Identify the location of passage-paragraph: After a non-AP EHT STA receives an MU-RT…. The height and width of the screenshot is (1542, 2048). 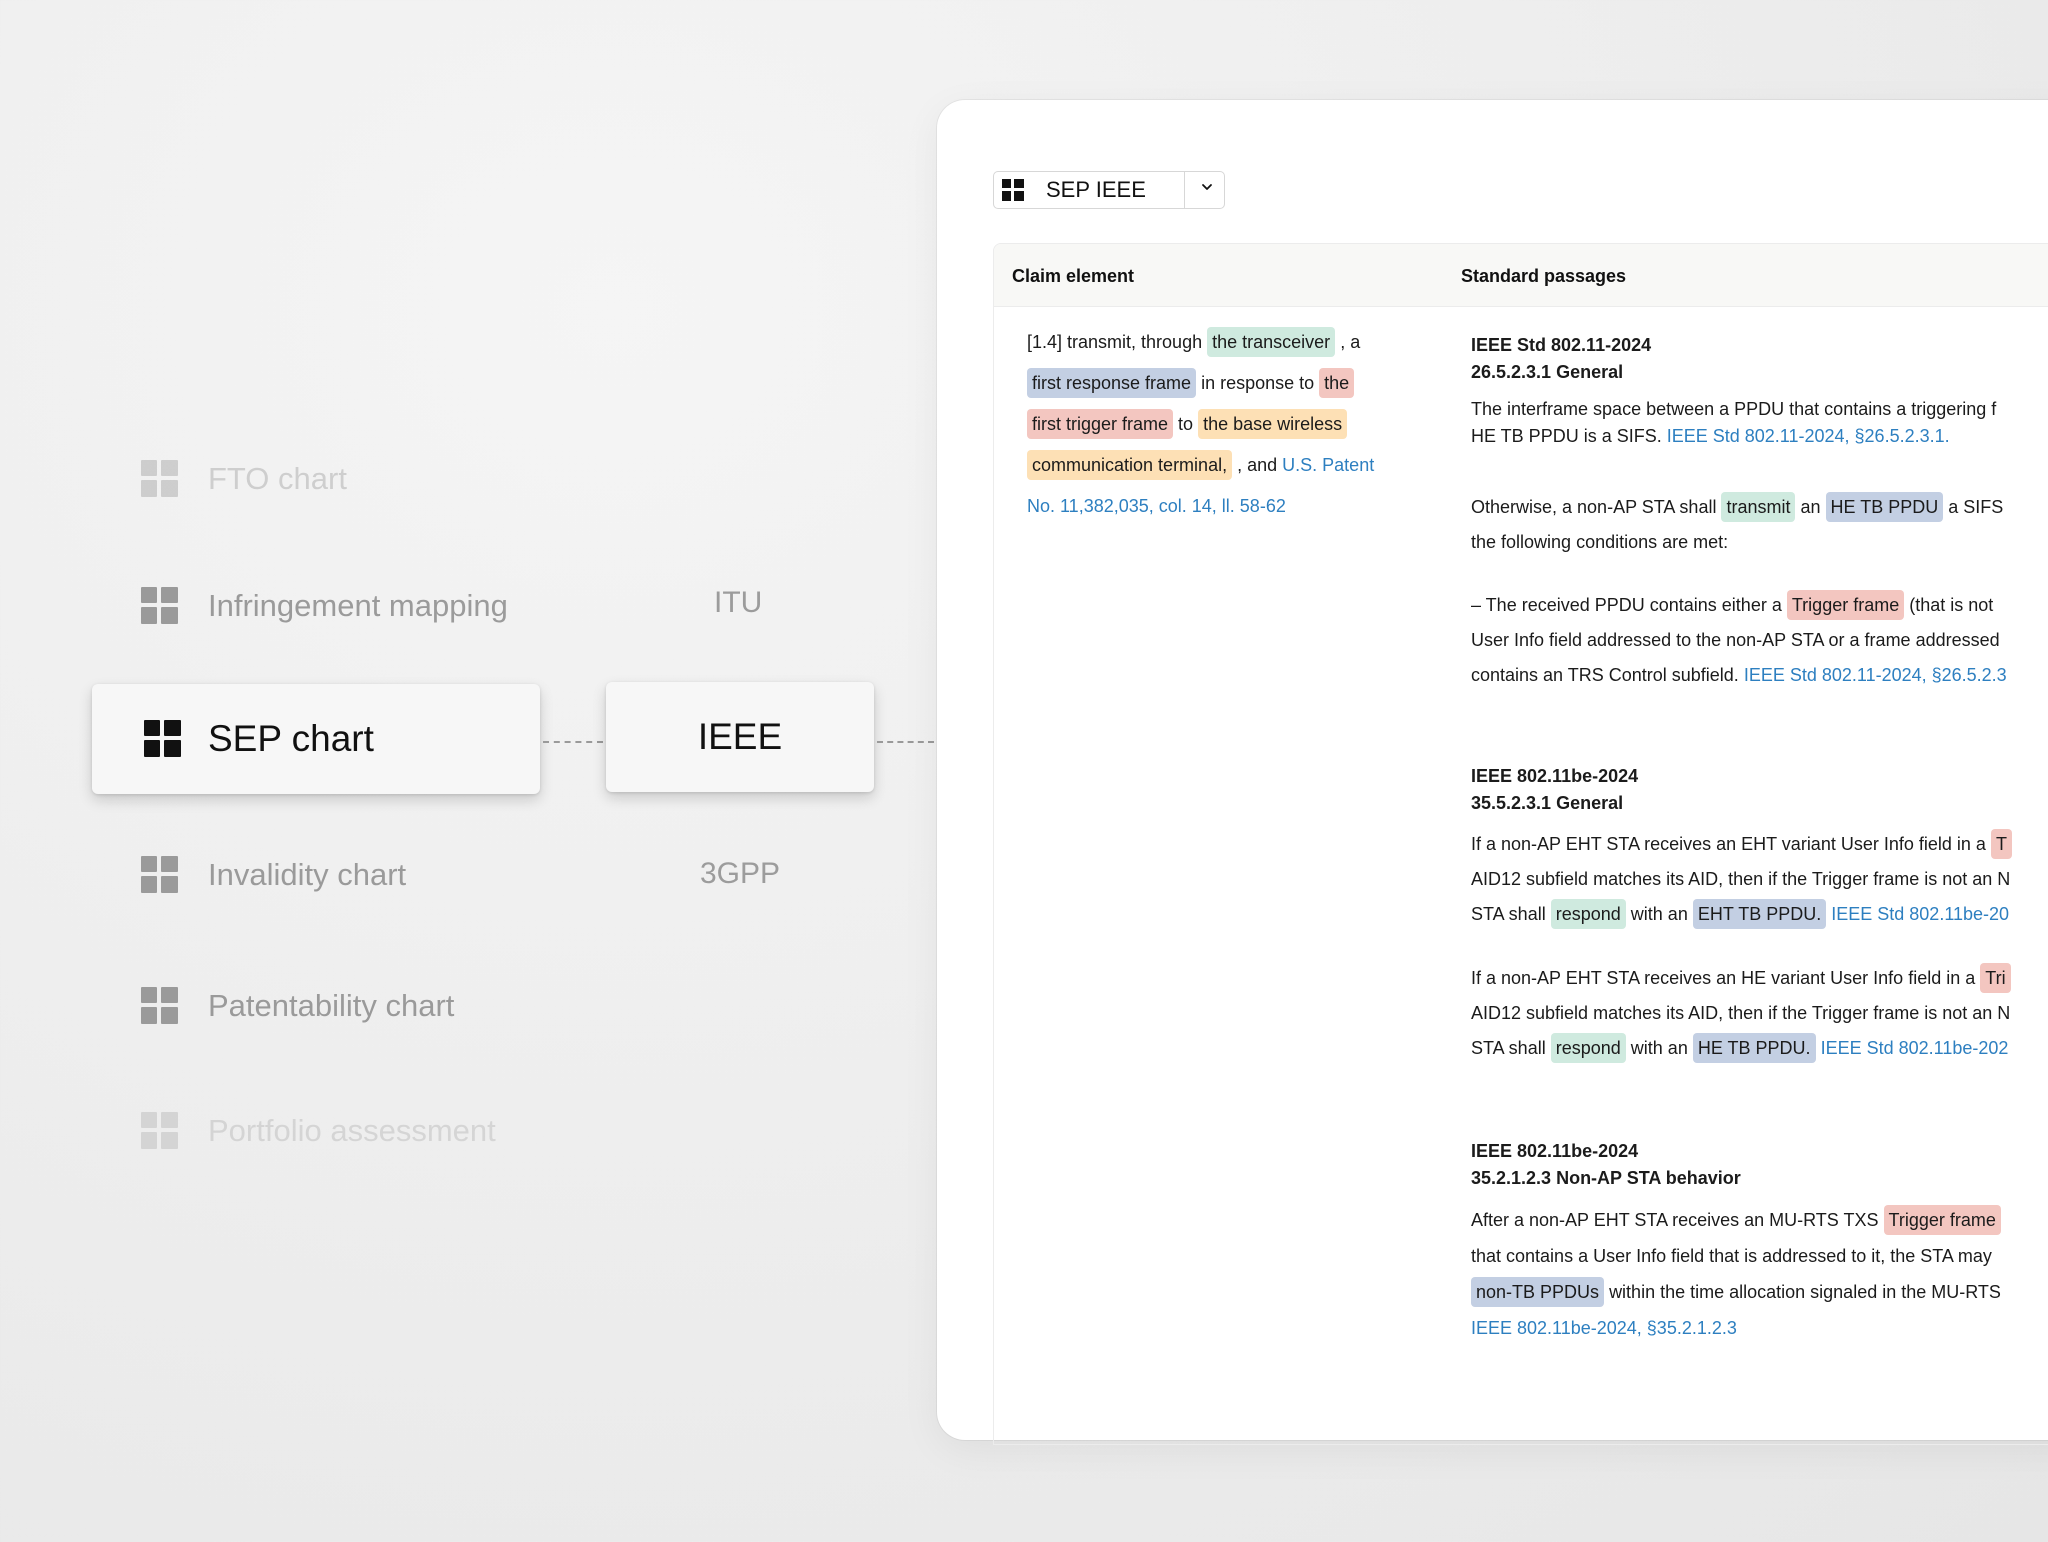
(1736, 1274).